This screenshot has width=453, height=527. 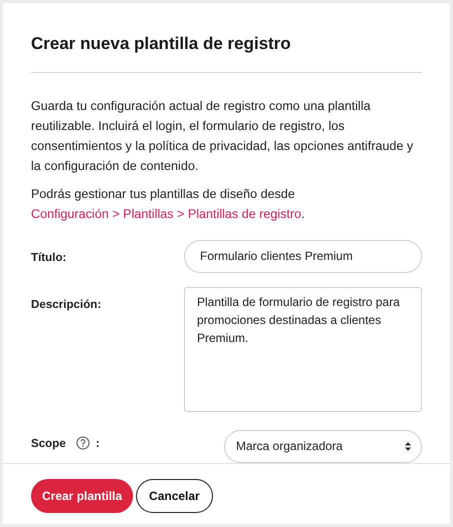 I want to click on cancel-button: Cancelar, so click(x=174, y=495).